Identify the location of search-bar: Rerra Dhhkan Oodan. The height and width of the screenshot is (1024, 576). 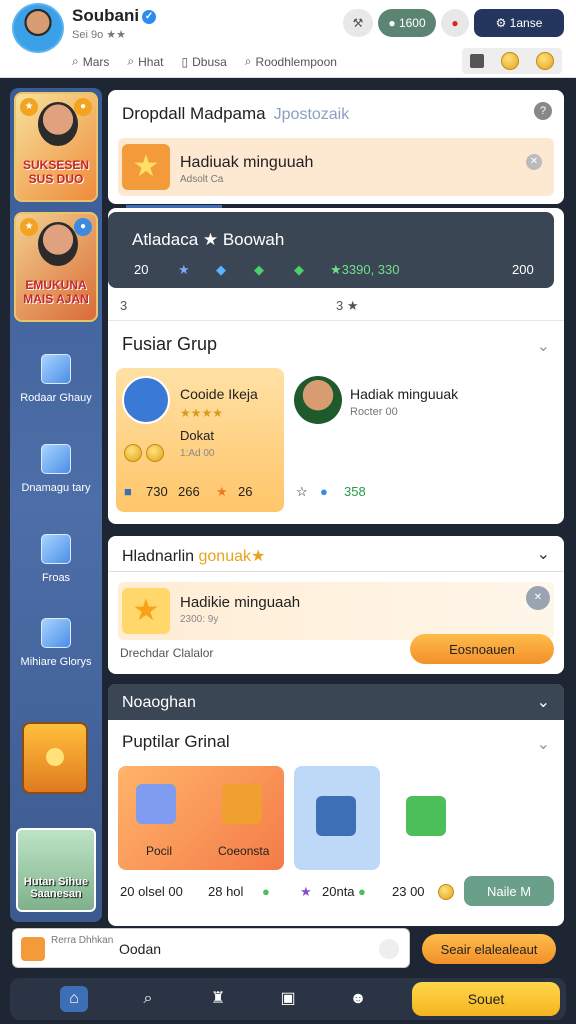
(211, 948).